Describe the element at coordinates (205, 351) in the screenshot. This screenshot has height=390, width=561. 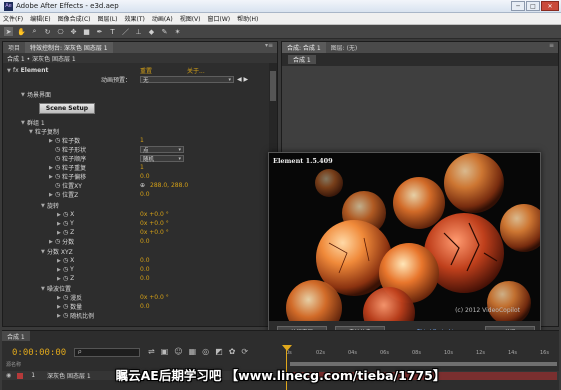
I see `motion-blur-icon: ◎` at that location.